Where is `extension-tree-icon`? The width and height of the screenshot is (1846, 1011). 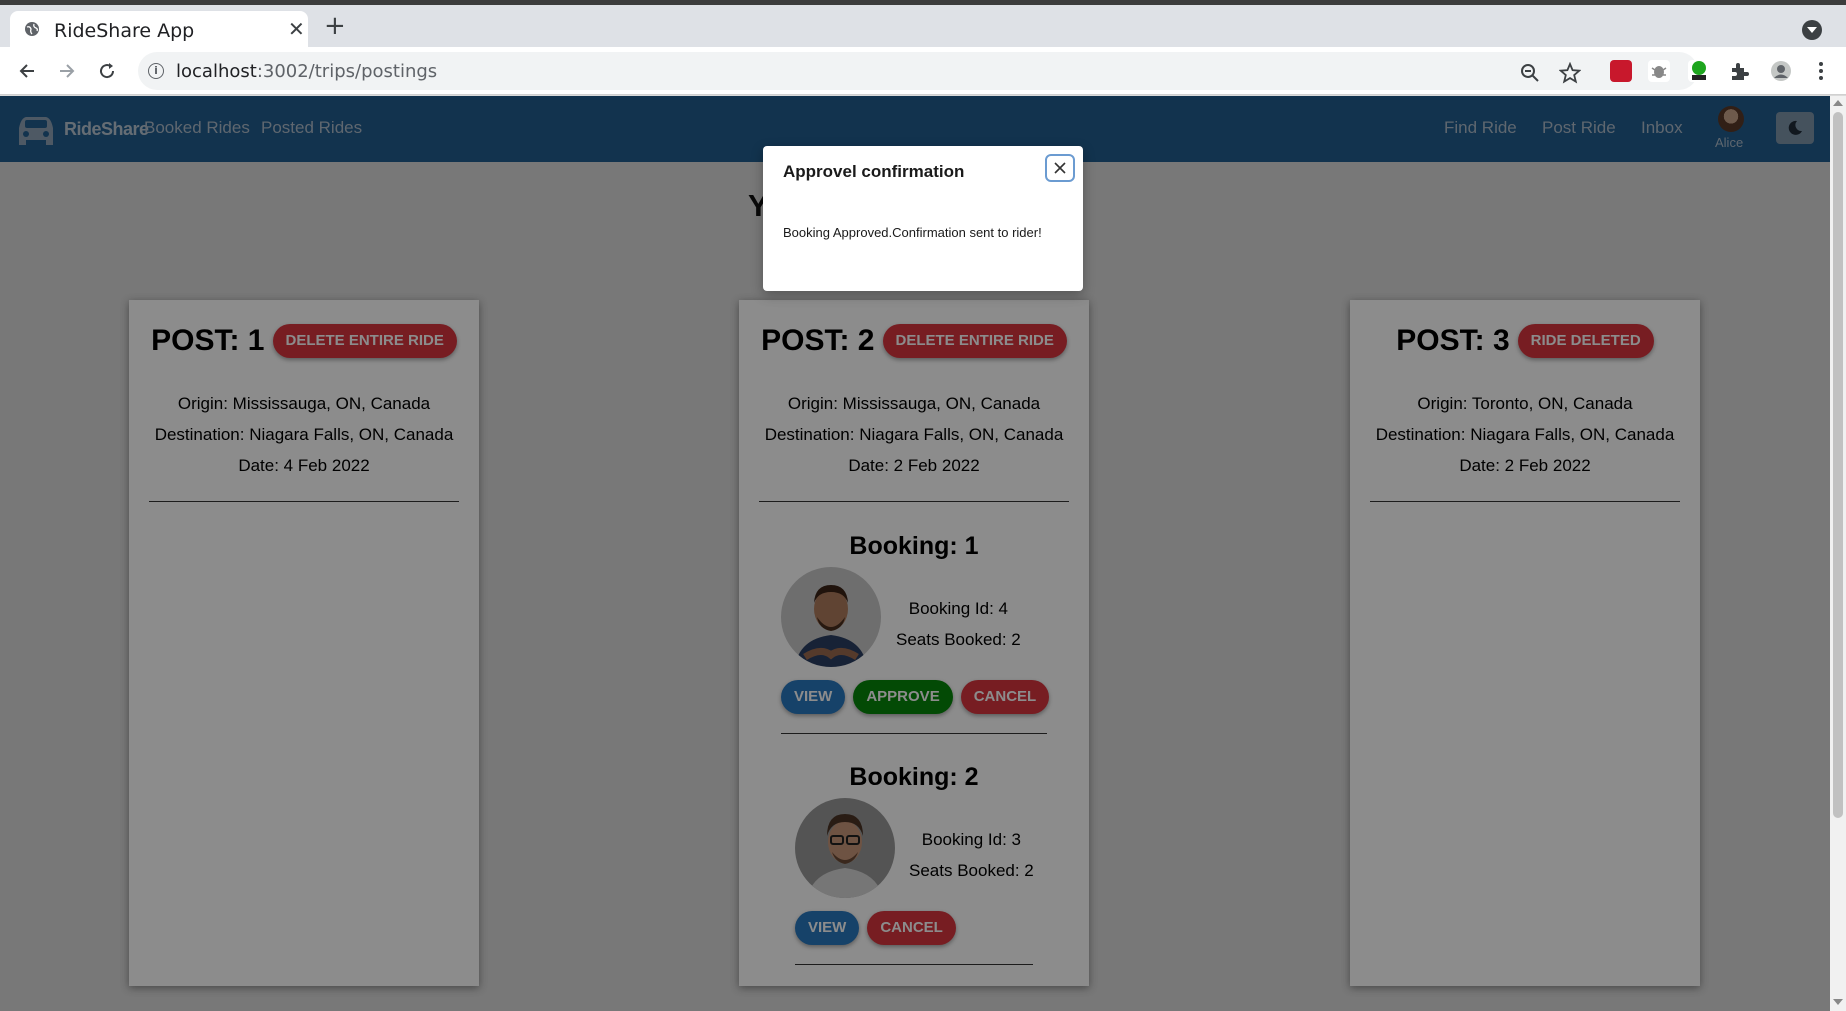
extension-tree-icon is located at coordinates (1699, 71).